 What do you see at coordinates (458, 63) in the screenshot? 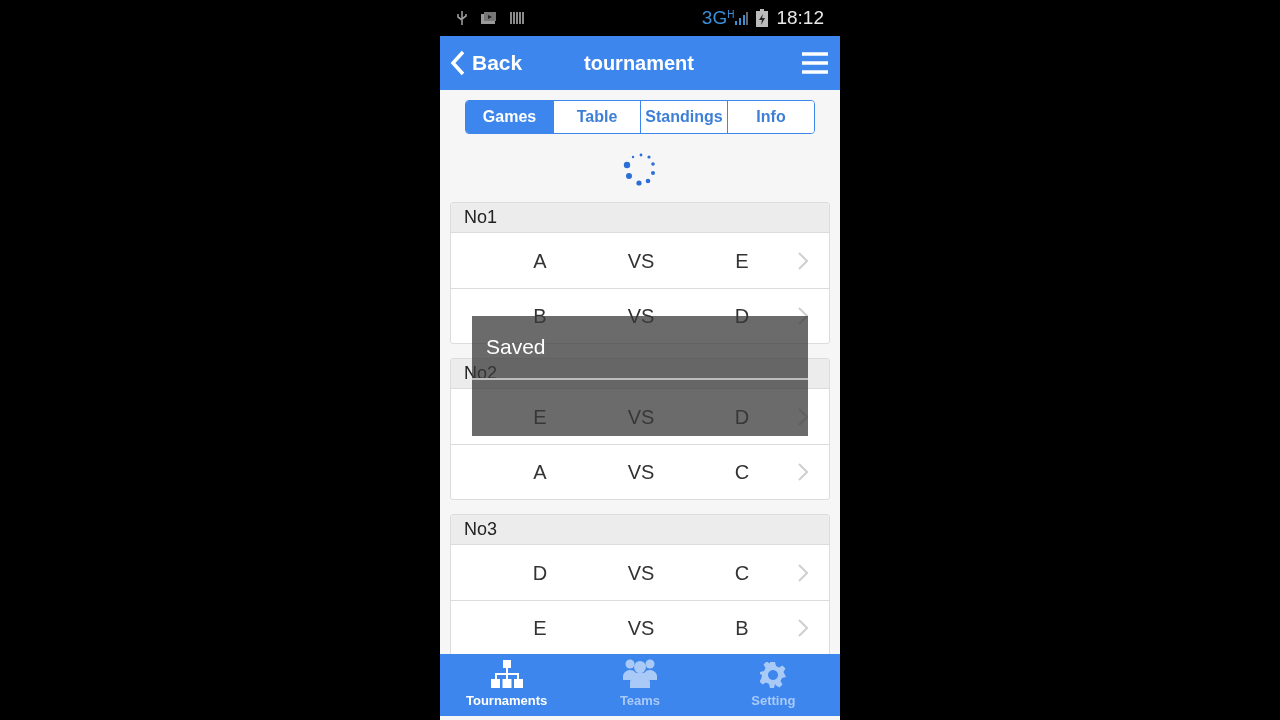
I see `chevron-left-icon` at bounding box center [458, 63].